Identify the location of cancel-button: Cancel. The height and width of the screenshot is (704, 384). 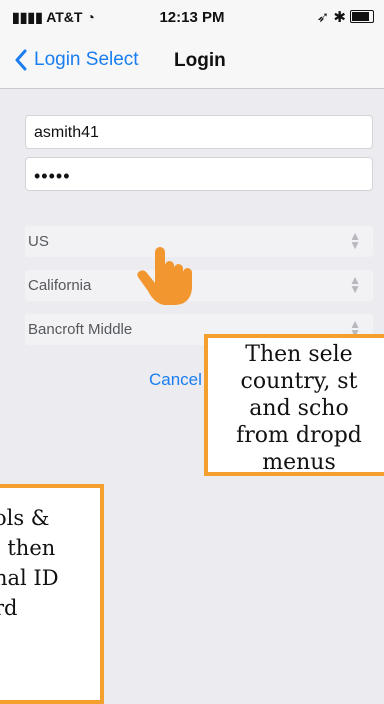
(175, 380).